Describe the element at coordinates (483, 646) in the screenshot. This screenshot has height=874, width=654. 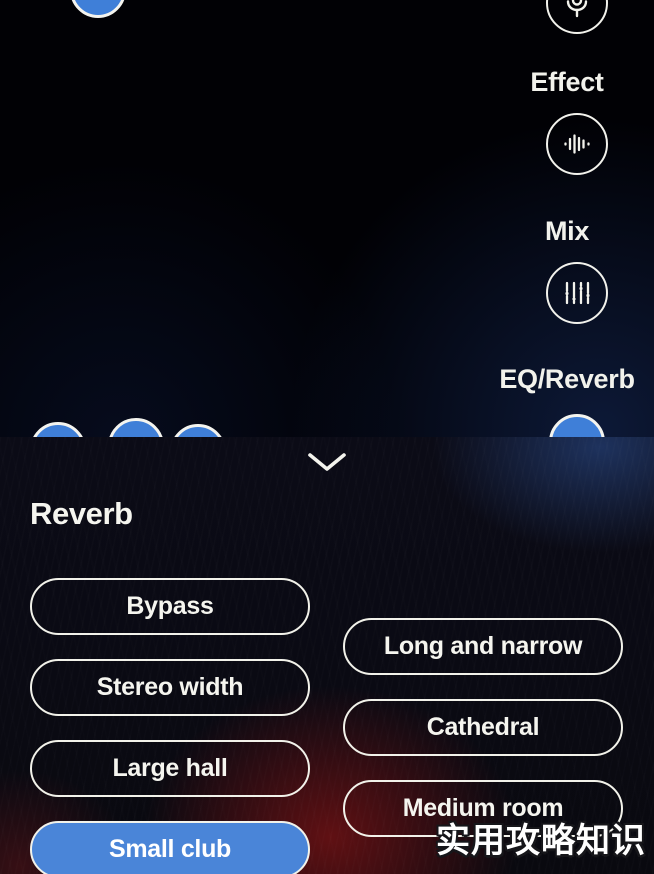
I see `preset-long-and-narrow: Long and narrow` at that location.